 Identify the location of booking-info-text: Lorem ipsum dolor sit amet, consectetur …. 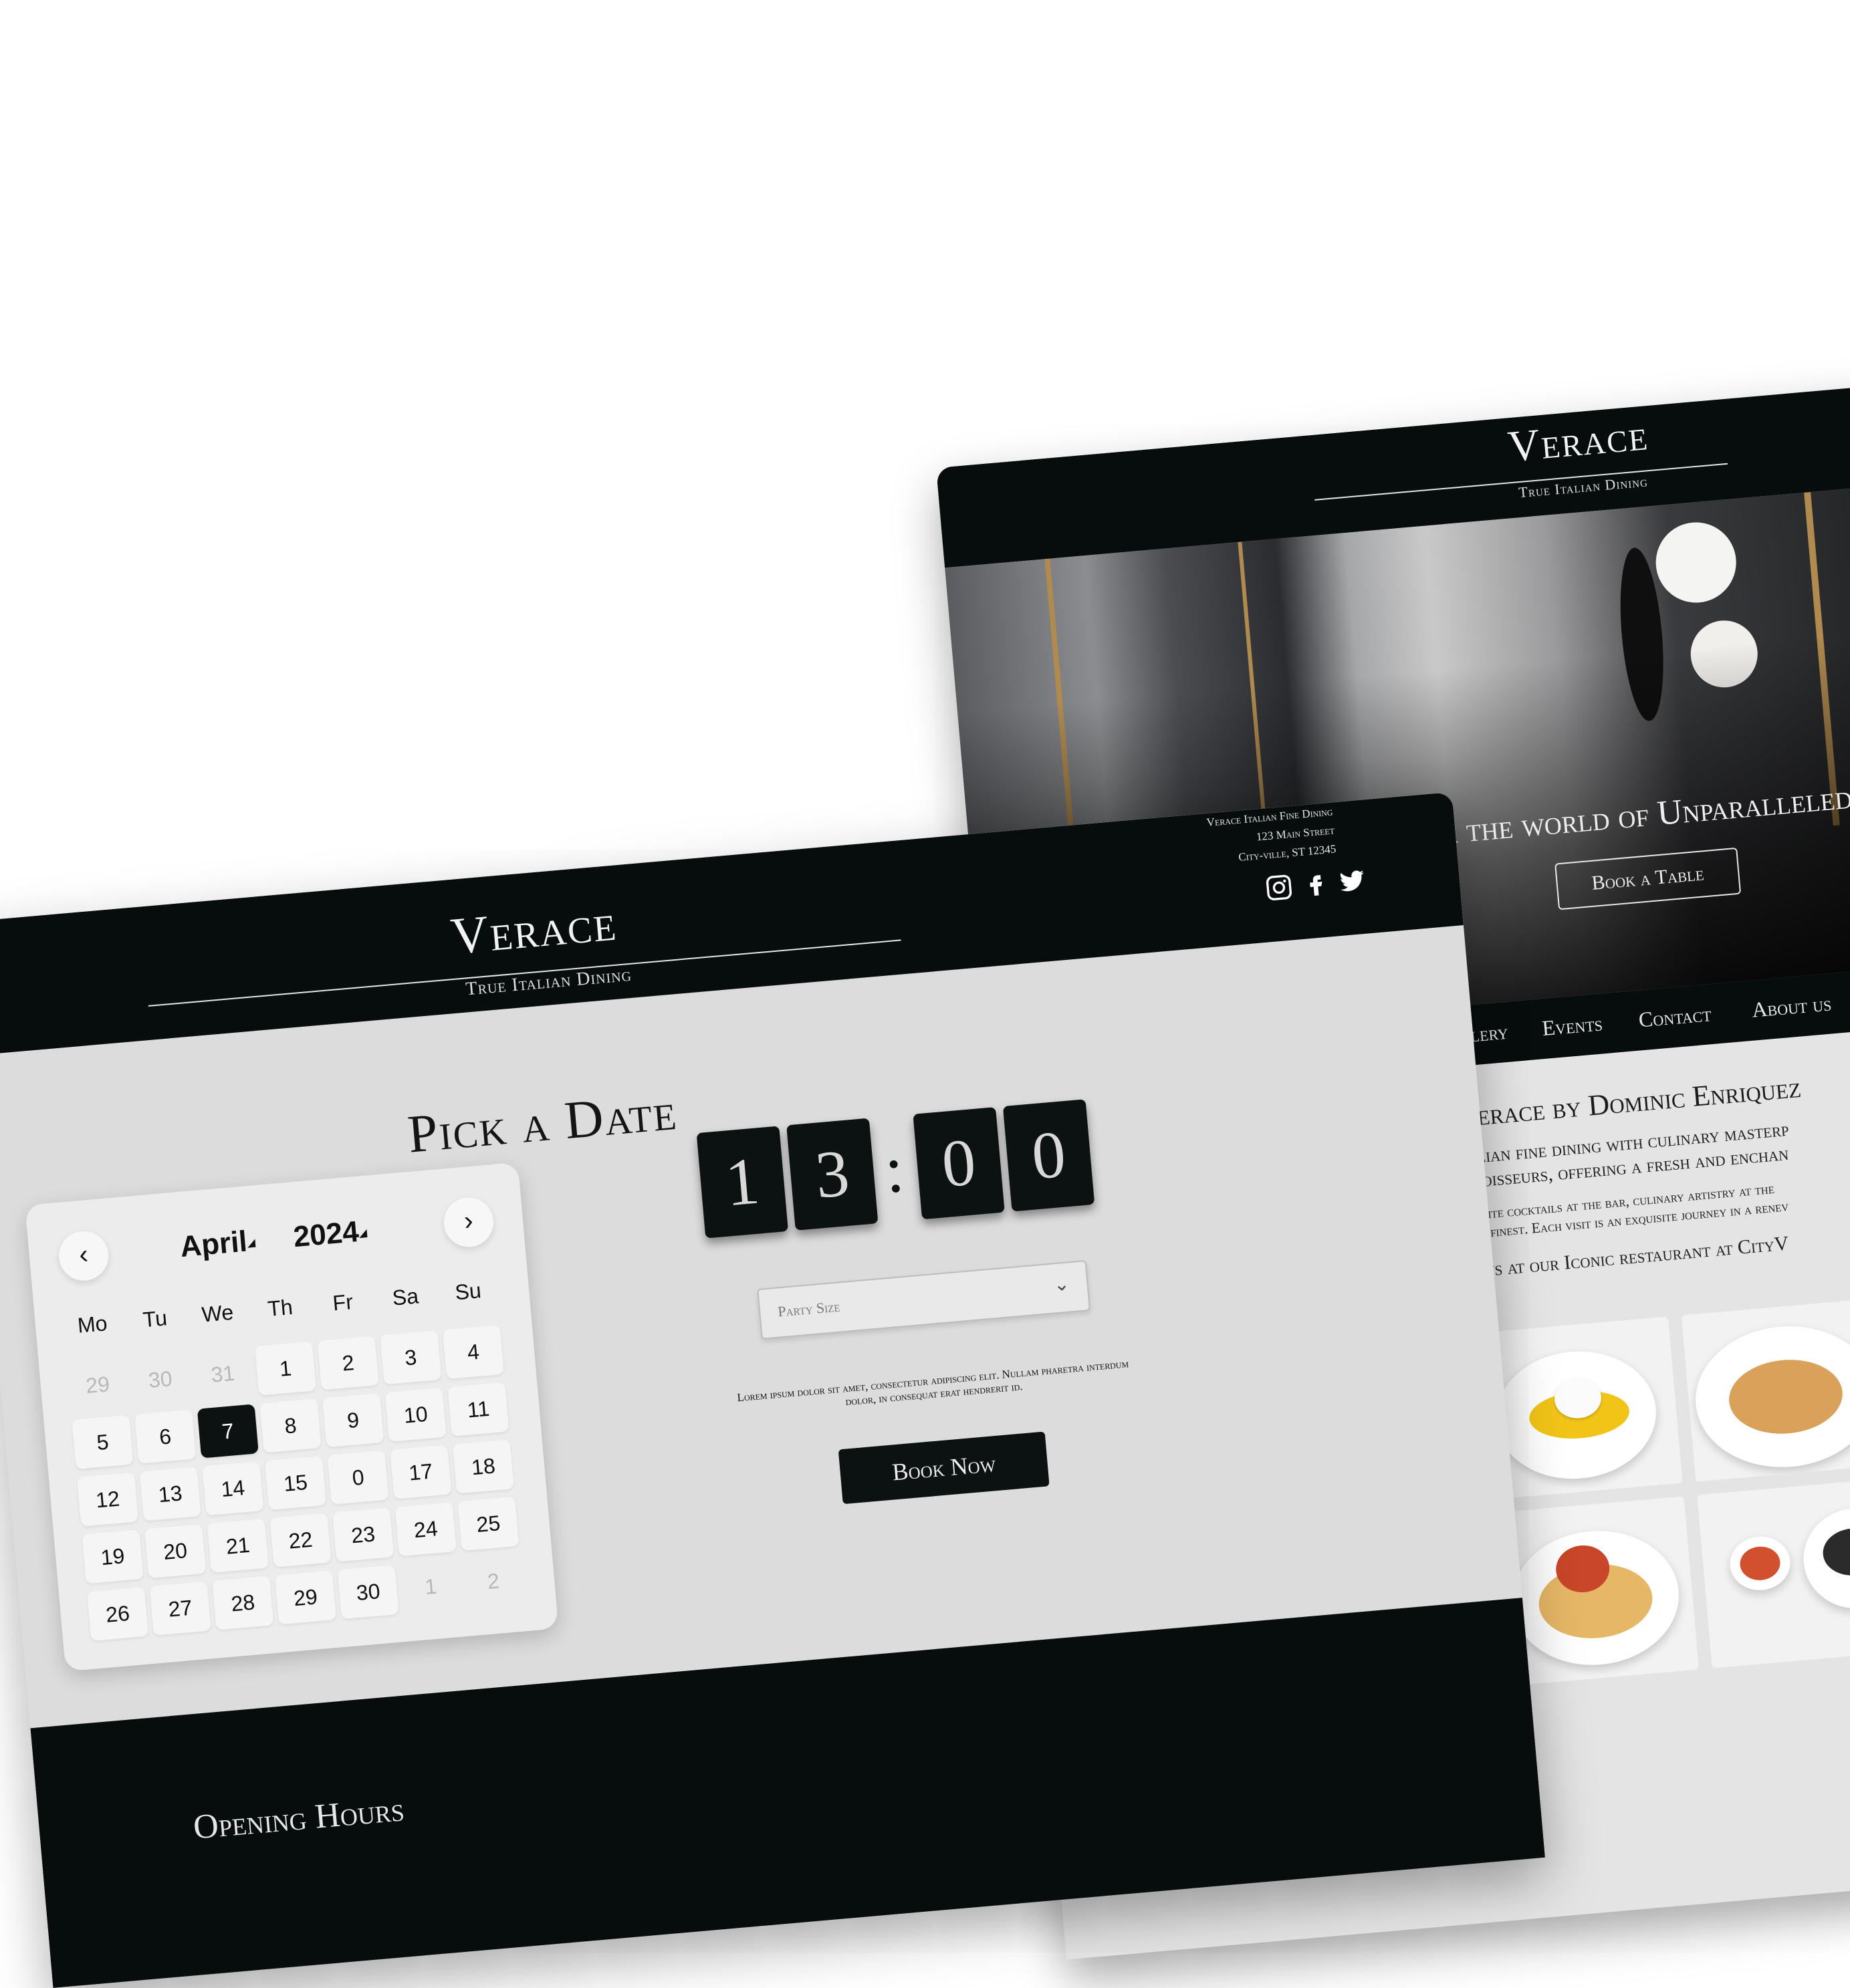
(932, 1382).